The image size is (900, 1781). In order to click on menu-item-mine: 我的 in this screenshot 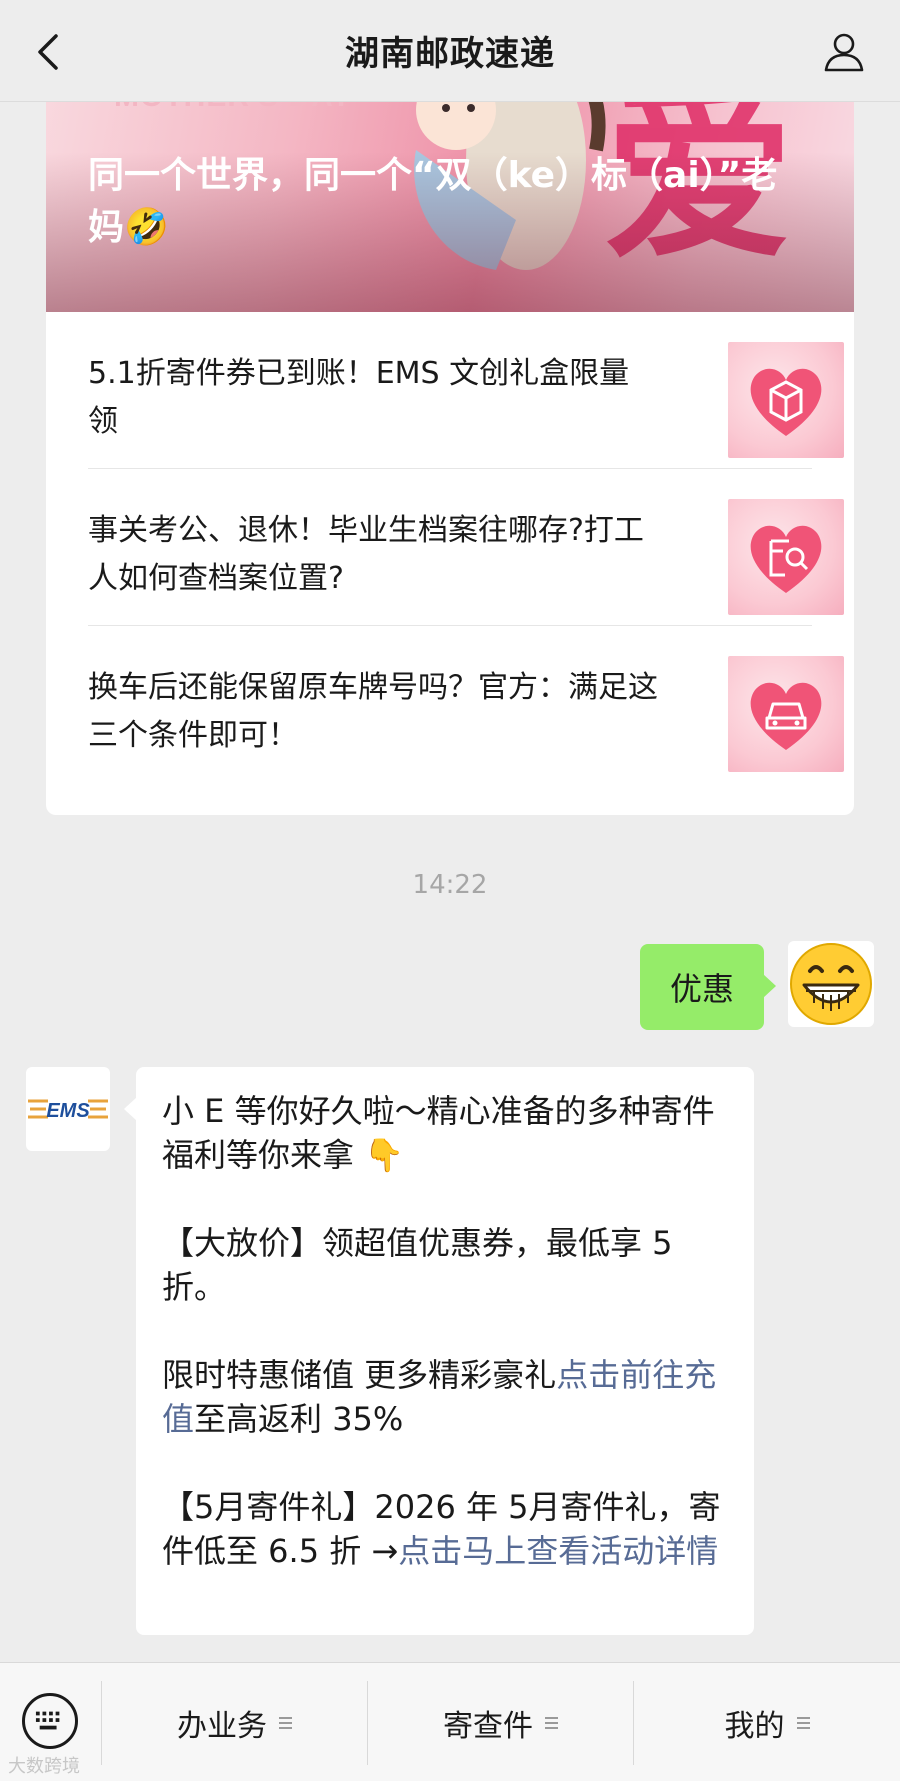, I will do `click(767, 1722)`.